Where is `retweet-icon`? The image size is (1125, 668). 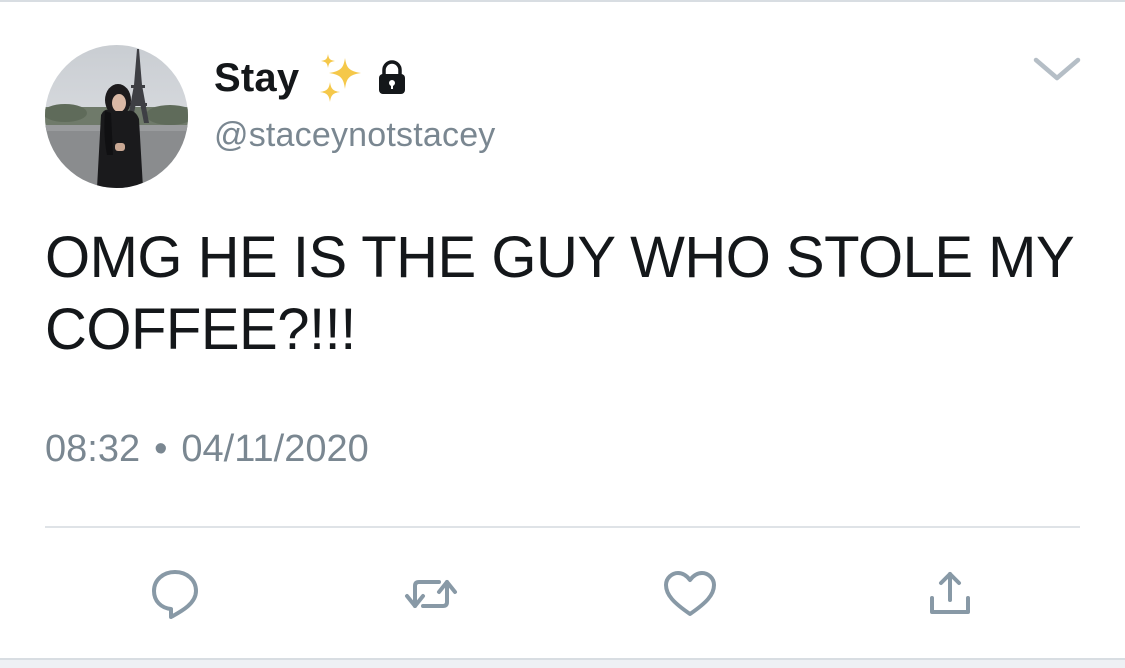 retweet-icon is located at coordinates (431, 594).